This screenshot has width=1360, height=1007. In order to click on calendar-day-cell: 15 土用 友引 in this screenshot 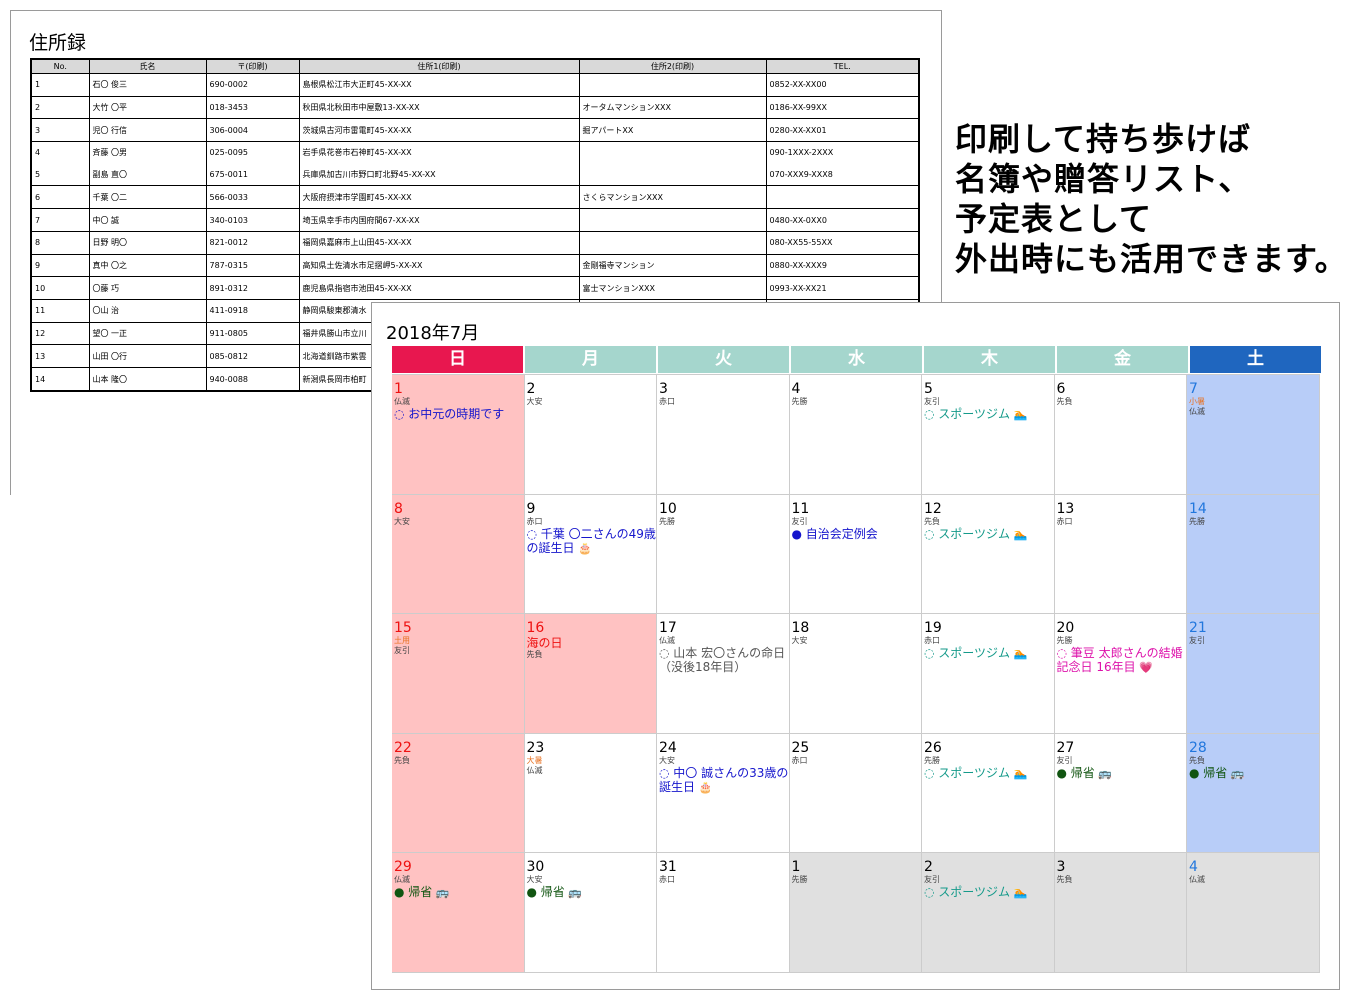, I will do `click(458, 674)`.